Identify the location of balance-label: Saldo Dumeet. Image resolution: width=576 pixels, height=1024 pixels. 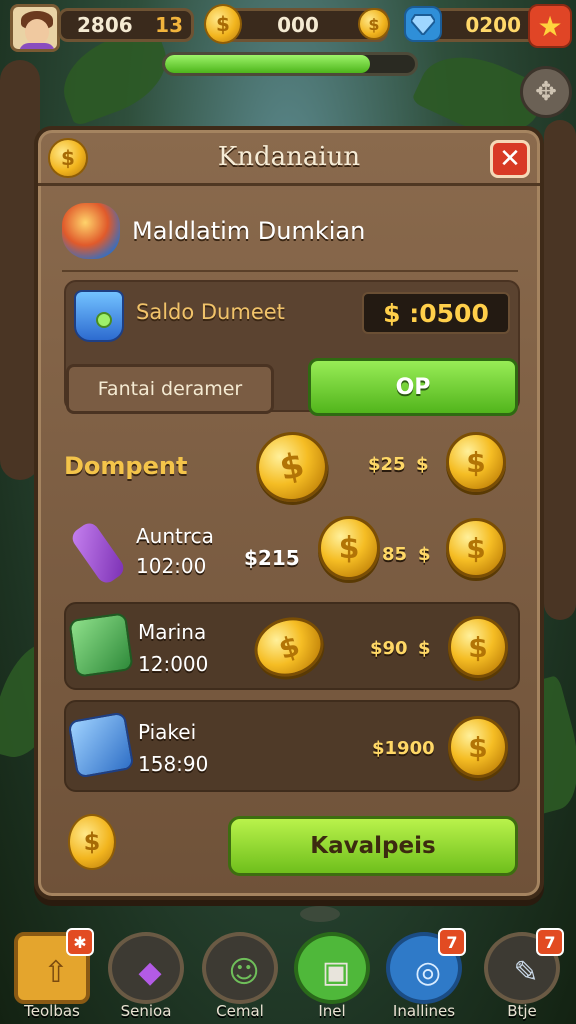
(210, 312).